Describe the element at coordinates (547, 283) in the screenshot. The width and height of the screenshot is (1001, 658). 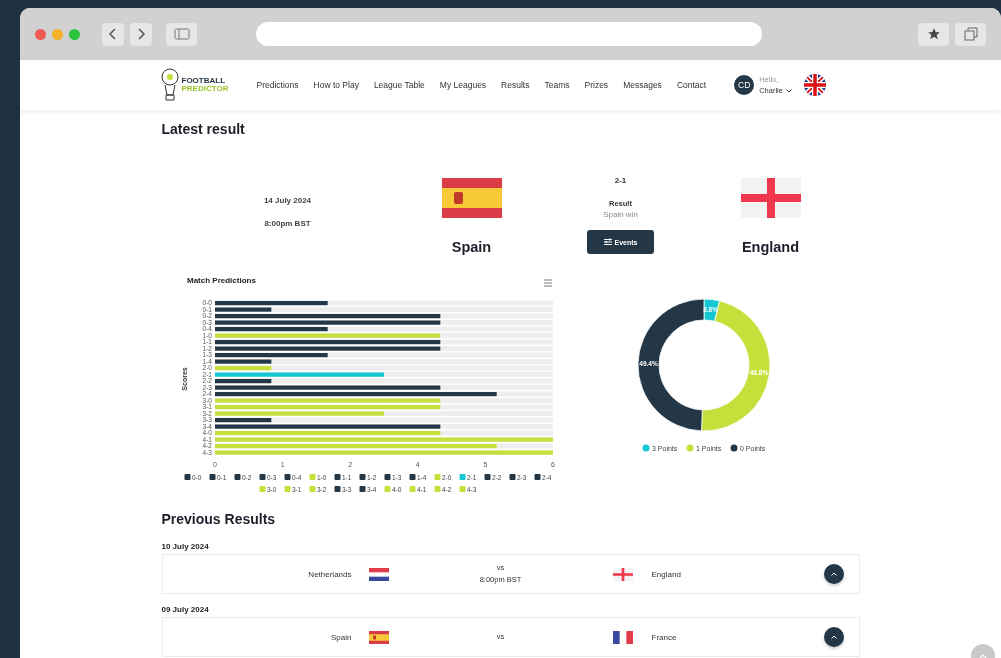
I see `chart-menu-icon` at that location.